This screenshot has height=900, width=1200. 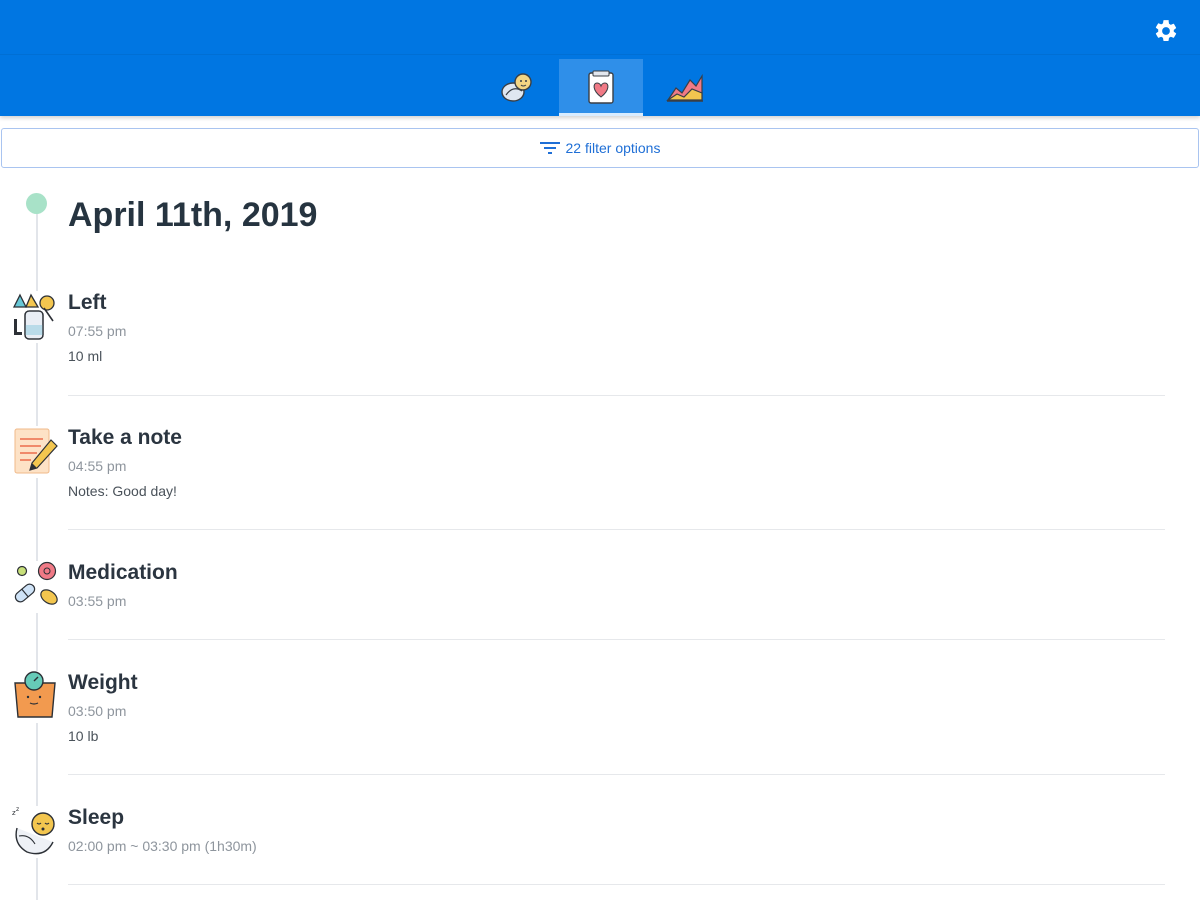 What do you see at coordinates (35, 832) in the screenshot?
I see `sleeping-baby-icon: z z` at bounding box center [35, 832].